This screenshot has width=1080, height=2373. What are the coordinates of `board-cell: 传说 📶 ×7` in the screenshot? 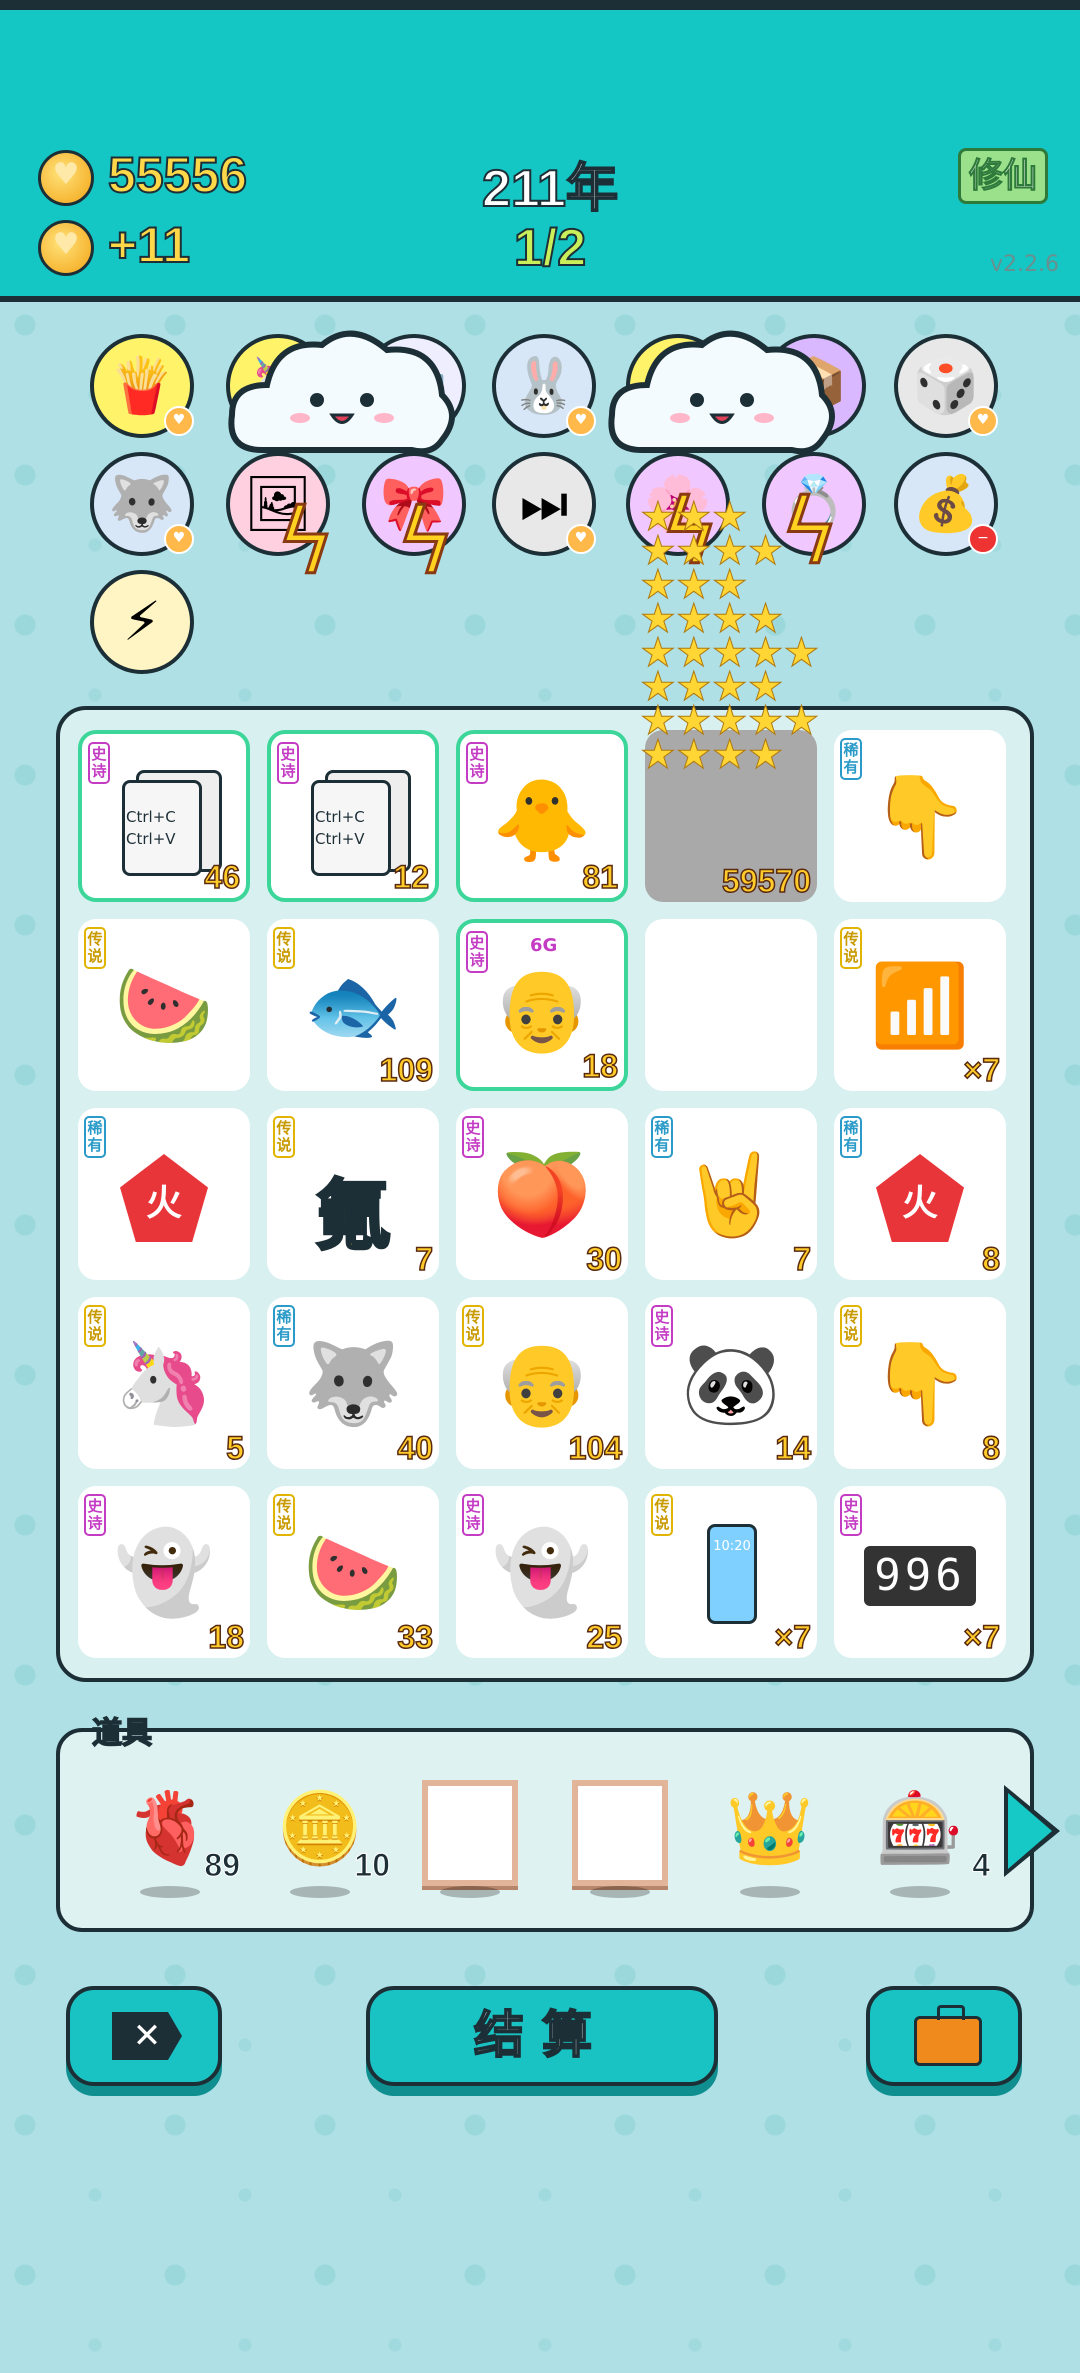 It's located at (920, 1005).